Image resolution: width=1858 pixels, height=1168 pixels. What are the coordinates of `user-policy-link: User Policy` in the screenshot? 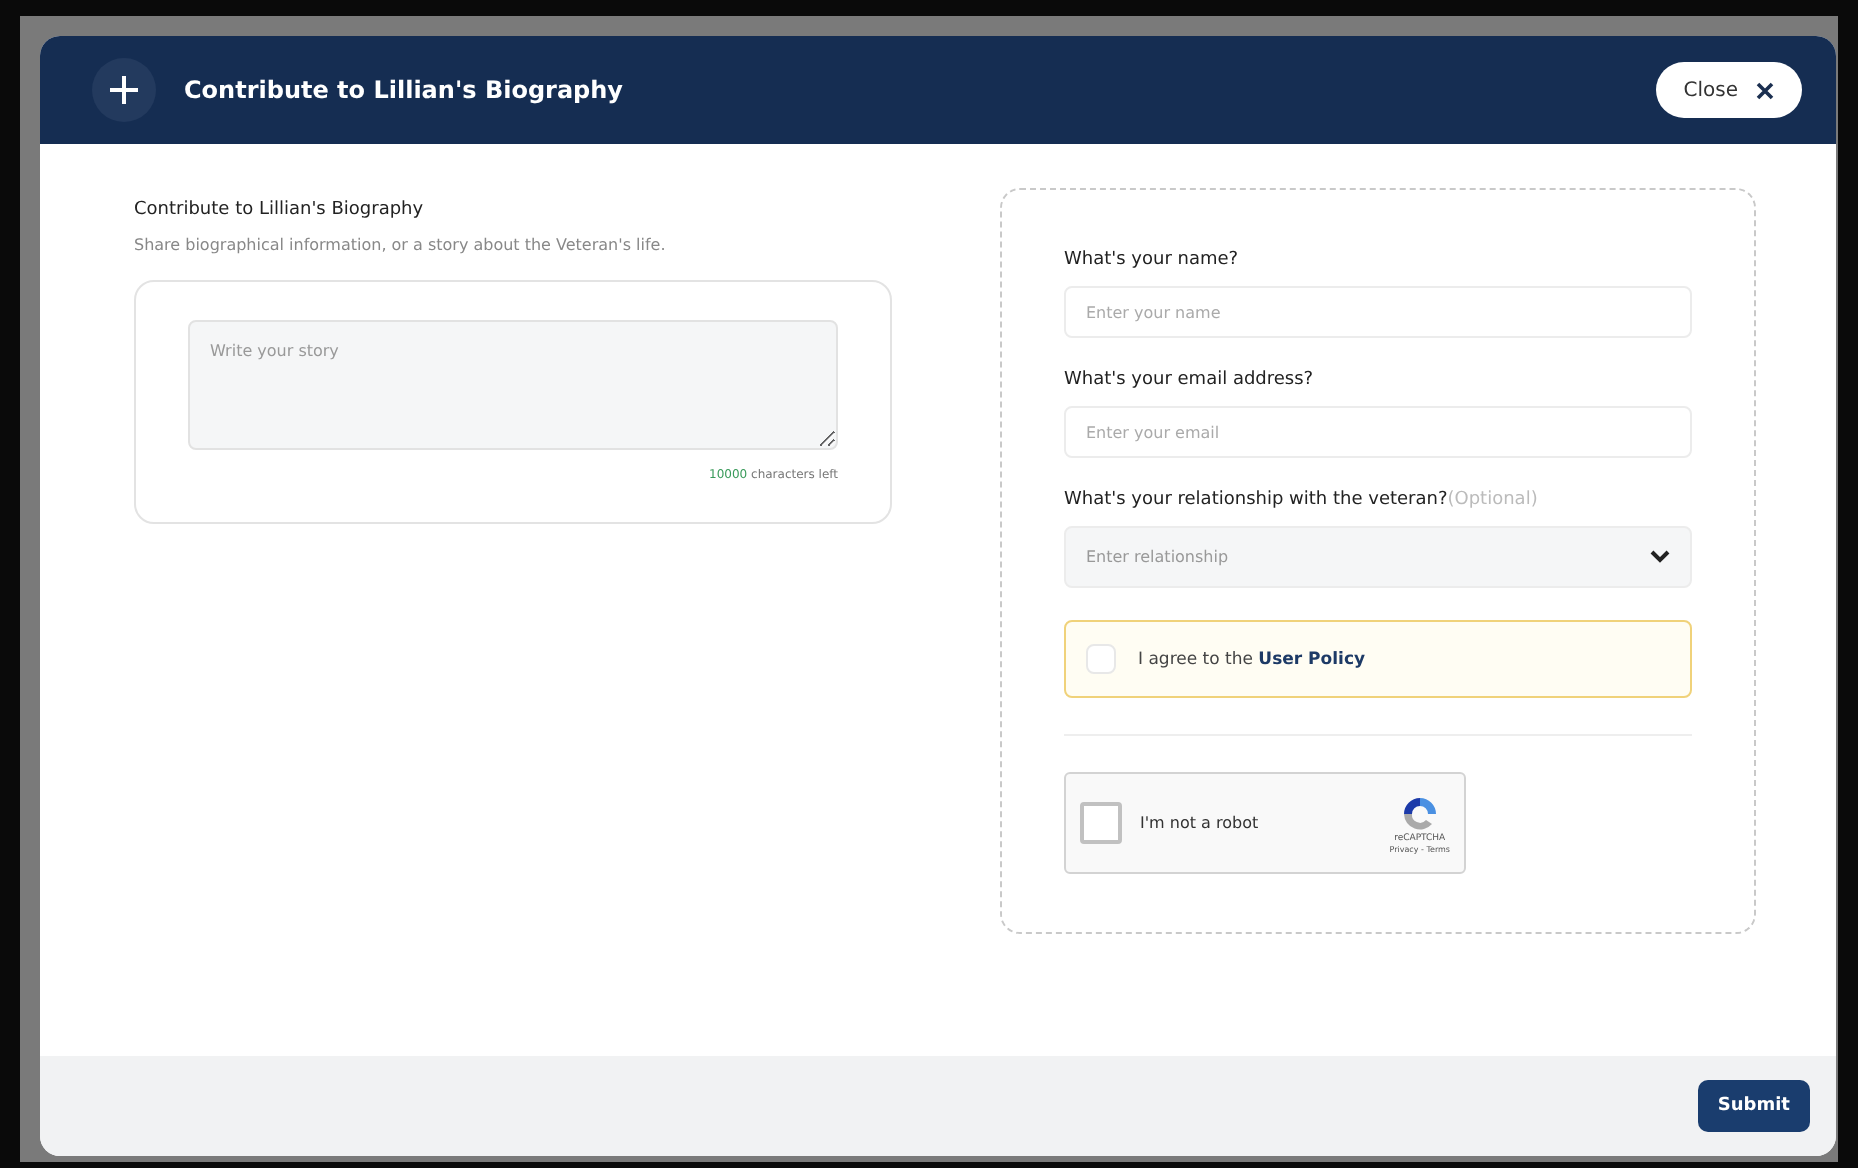 It's located at (1312, 659).